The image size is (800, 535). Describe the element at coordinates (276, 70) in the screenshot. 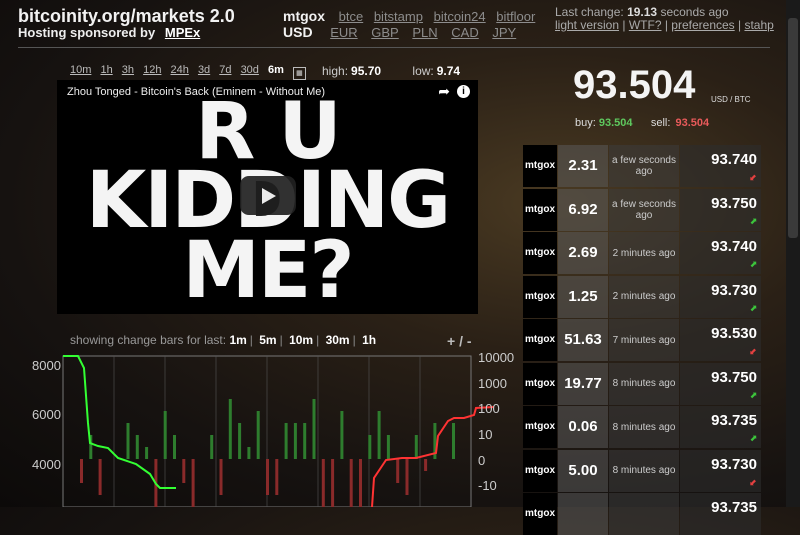

I see `range-6m: 6m` at that location.